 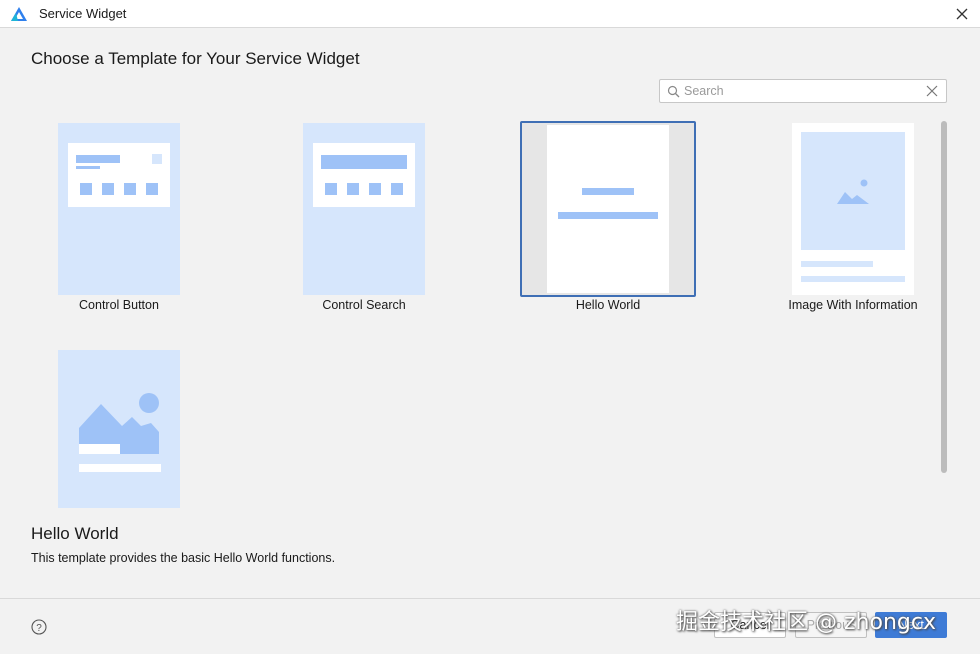 I want to click on template-image, so click(x=119, y=429).